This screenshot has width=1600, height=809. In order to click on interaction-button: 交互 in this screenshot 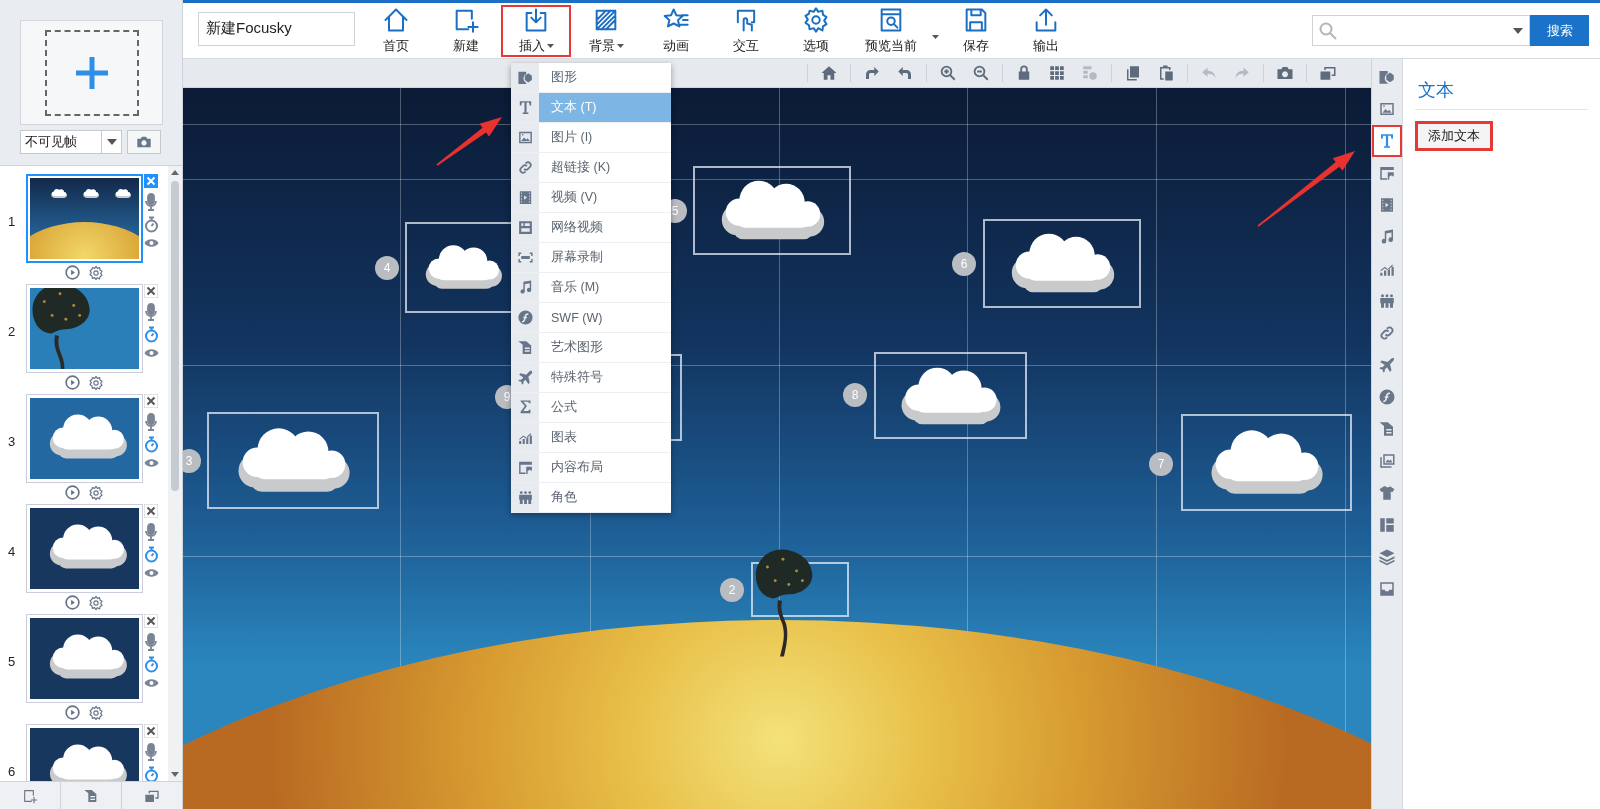, I will do `click(746, 30)`.